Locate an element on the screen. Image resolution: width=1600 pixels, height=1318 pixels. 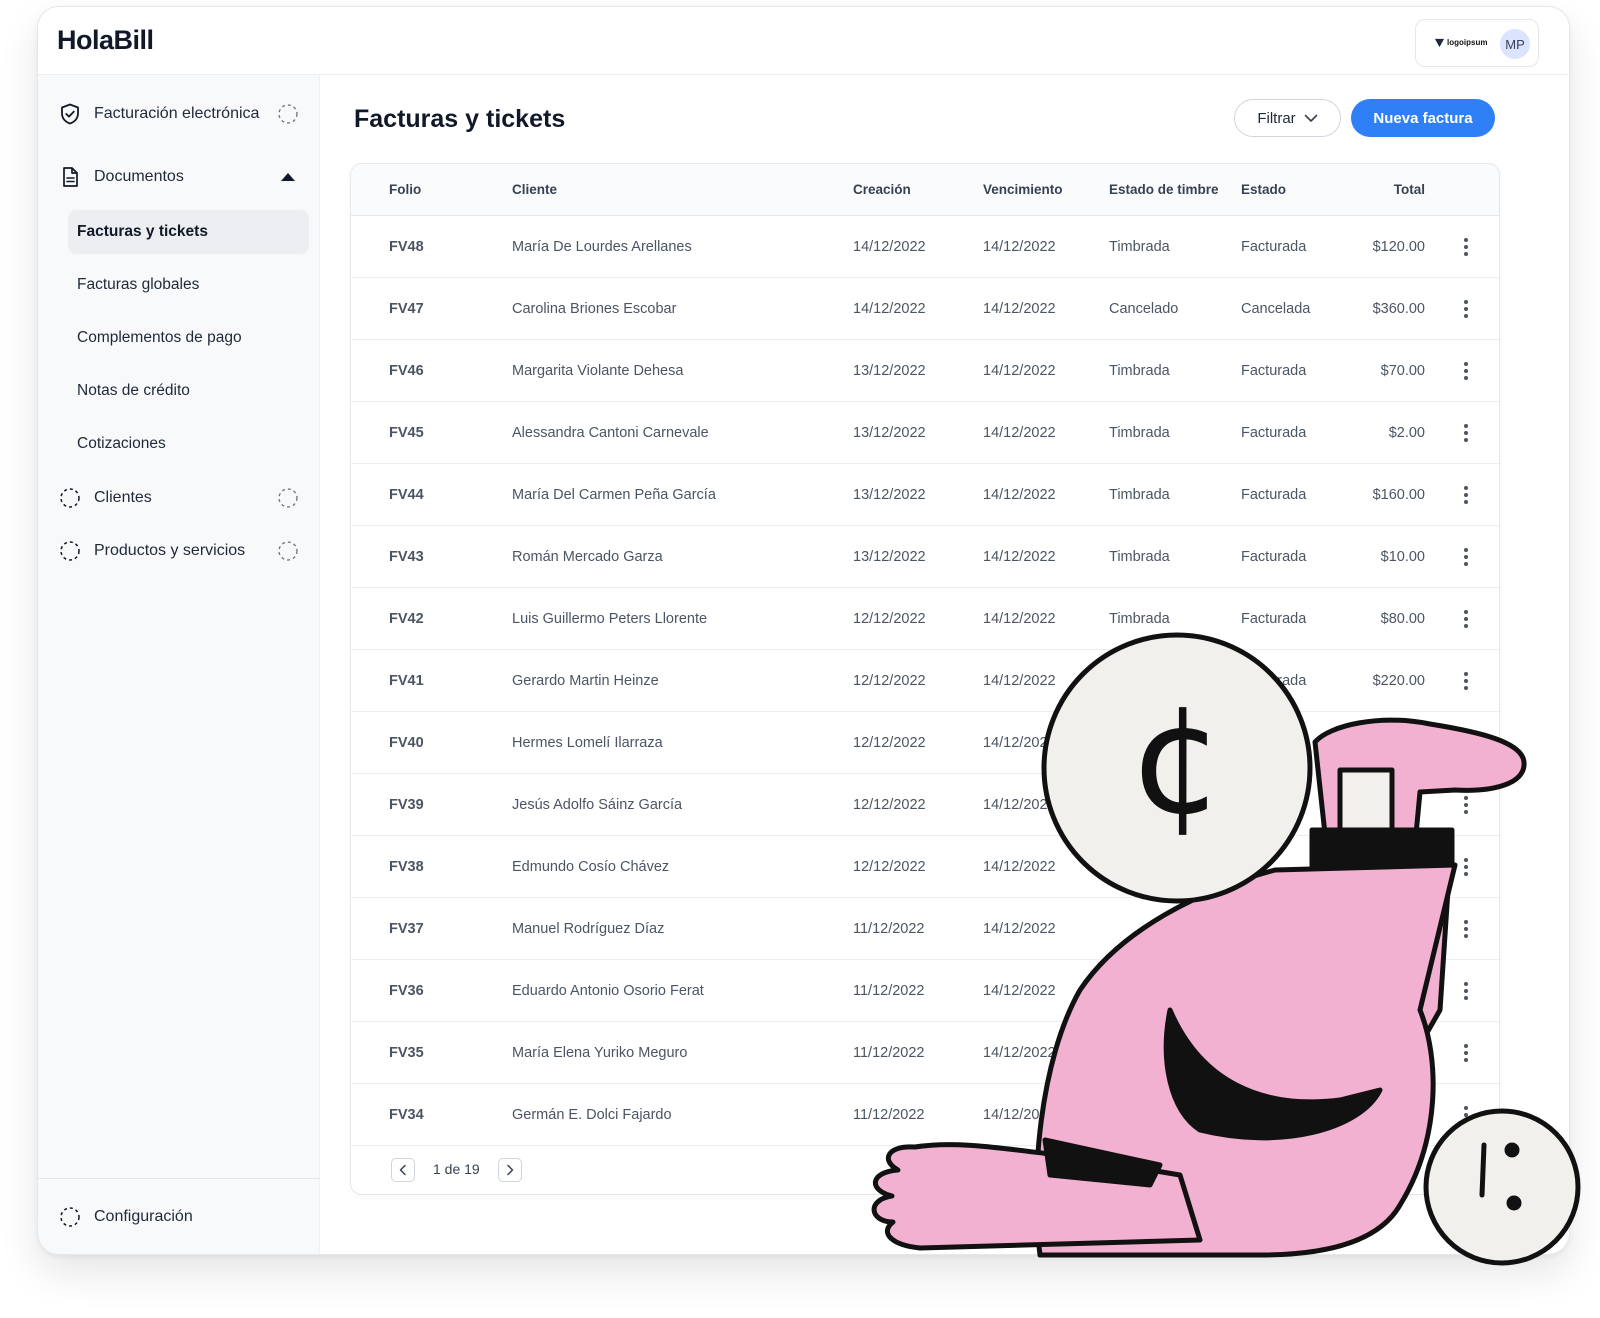
cell-creacion: 13/12/2022 is located at coordinates (889, 495).